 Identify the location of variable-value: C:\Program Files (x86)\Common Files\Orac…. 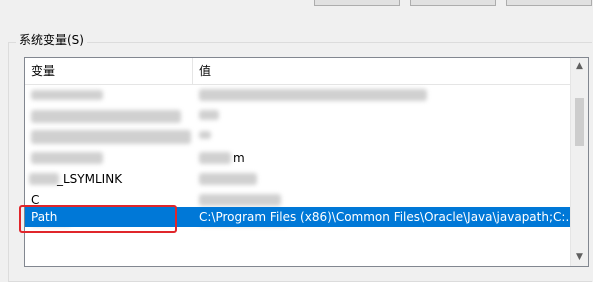
(386, 217).